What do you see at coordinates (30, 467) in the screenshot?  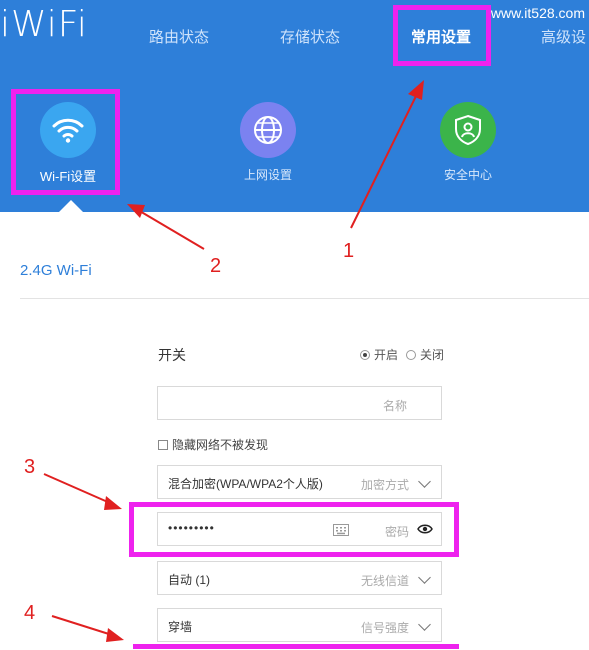 I see `annotation-3: 3` at bounding box center [30, 467].